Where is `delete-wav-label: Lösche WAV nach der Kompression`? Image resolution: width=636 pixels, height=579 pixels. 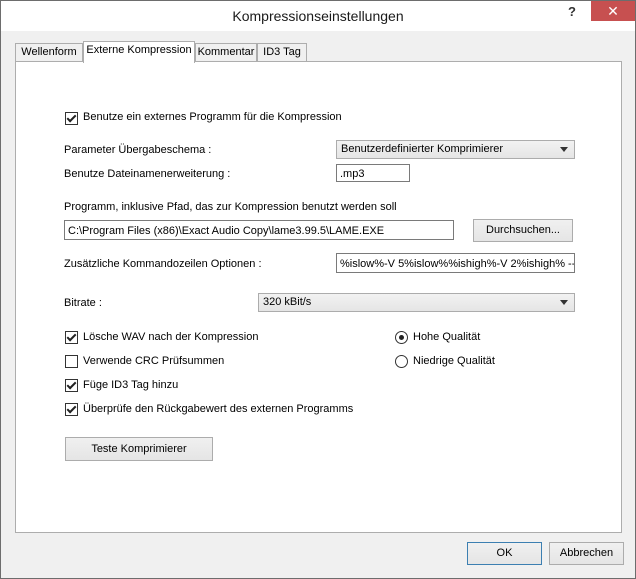
delete-wav-label: Lösche WAV nach der Kompression is located at coordinates (171, 337).